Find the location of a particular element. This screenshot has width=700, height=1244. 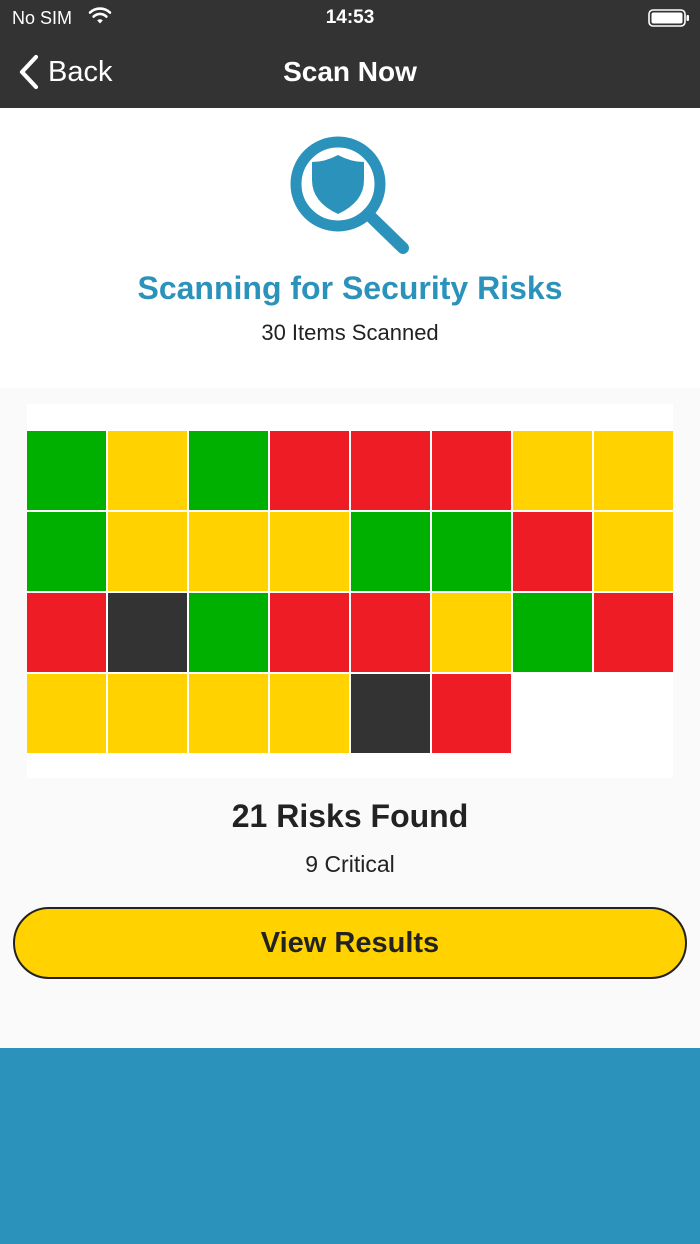

navigation-bar: Back Scan Now is located at coordinates (350, 72).